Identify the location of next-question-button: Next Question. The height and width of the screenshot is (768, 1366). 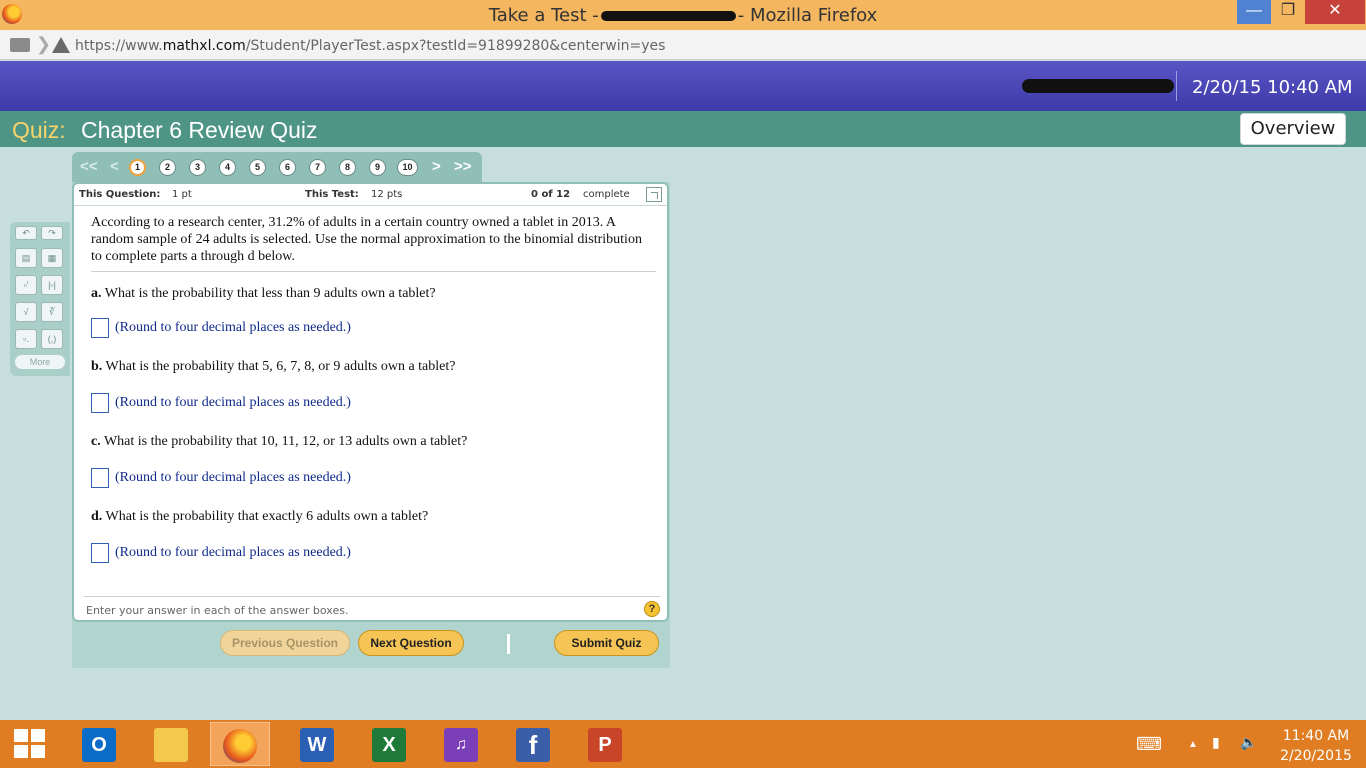
(411, 643).